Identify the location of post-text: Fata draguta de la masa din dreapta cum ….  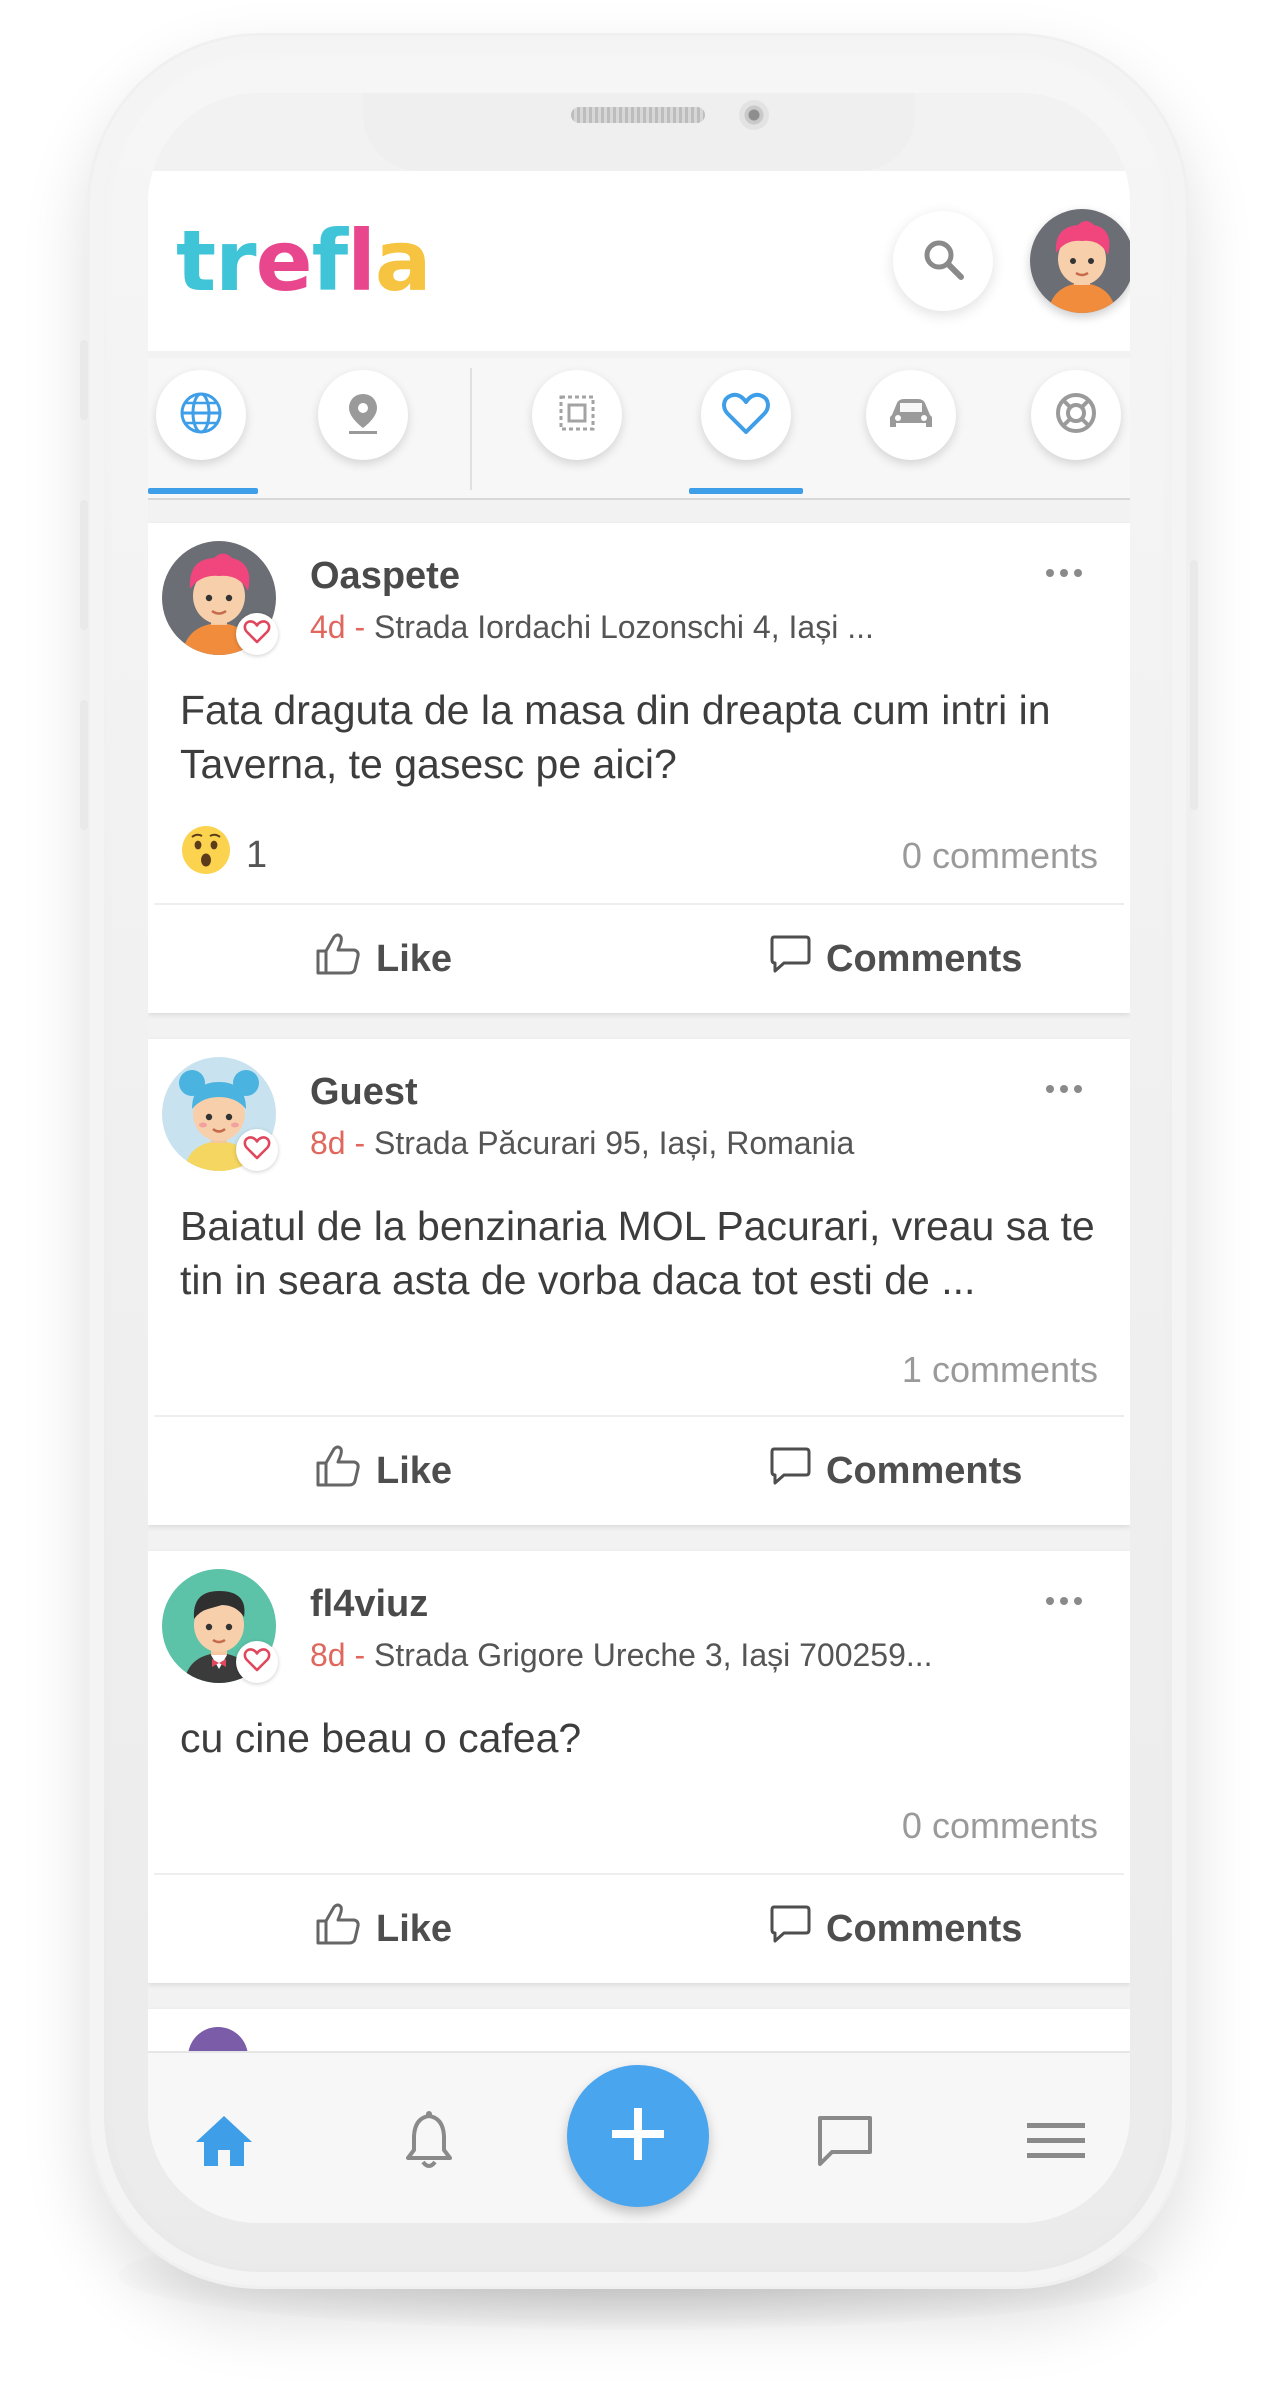
(615, 737).